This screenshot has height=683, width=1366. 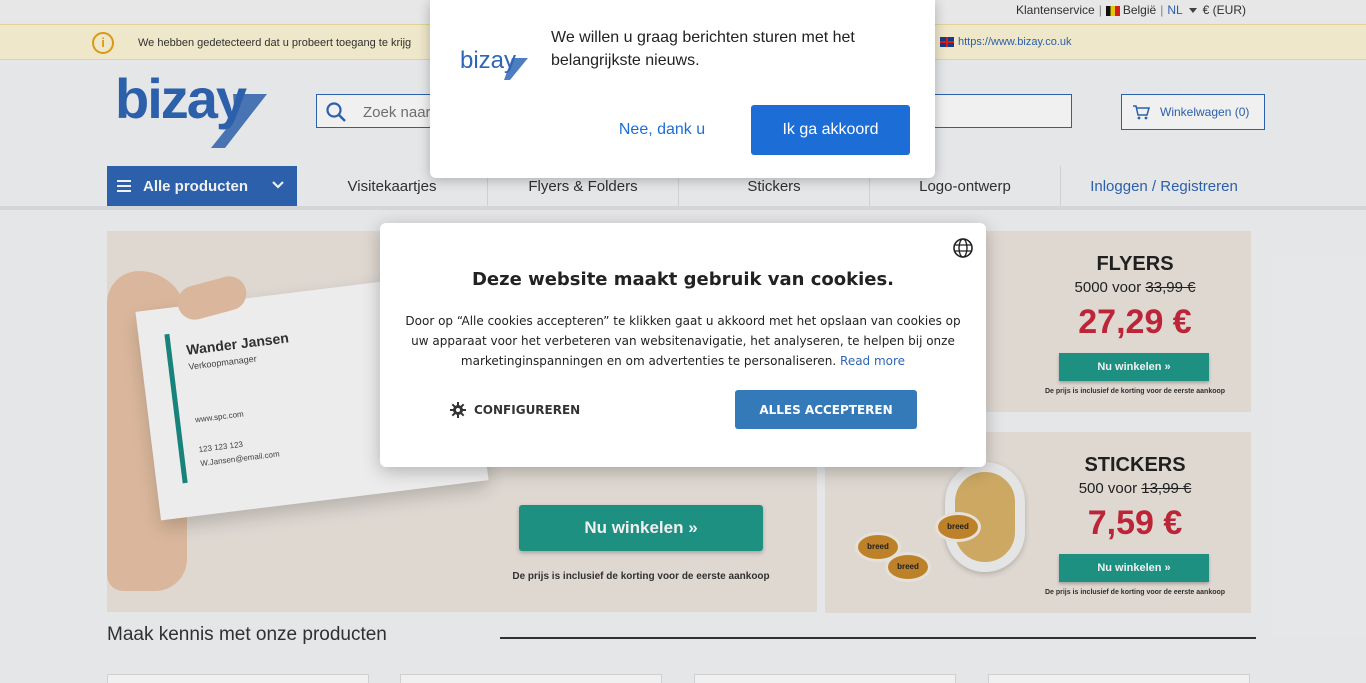 What do you see at coordinates (963, 248) in the screenshot?
I see `globe-icon` at bounding box center [963, 248].